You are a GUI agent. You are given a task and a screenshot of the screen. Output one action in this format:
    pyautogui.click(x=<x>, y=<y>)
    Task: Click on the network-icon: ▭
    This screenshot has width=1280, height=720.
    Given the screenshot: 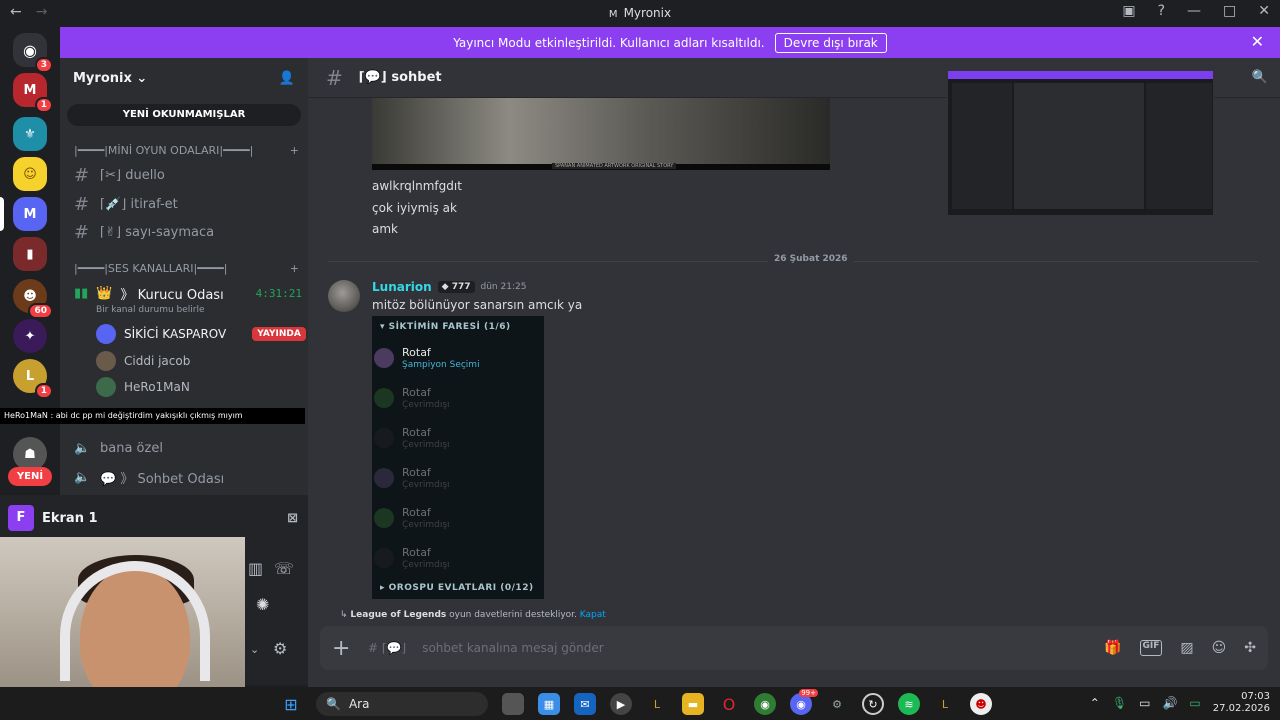 What is the action you would take?
    pyautogui.click(x=1144, y=703)
    